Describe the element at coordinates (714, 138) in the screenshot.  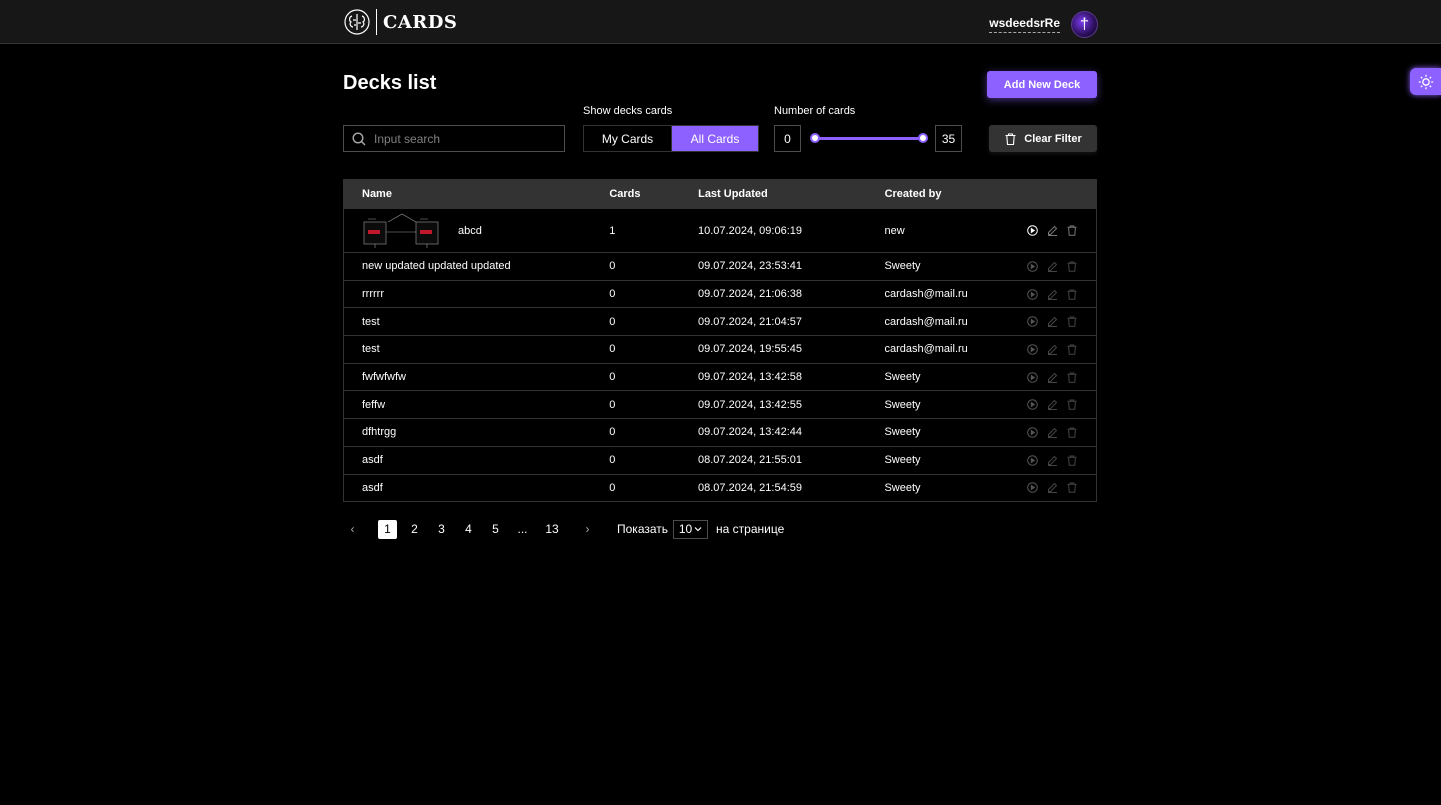
I see `tab-all-cards: All Cards` at that location.